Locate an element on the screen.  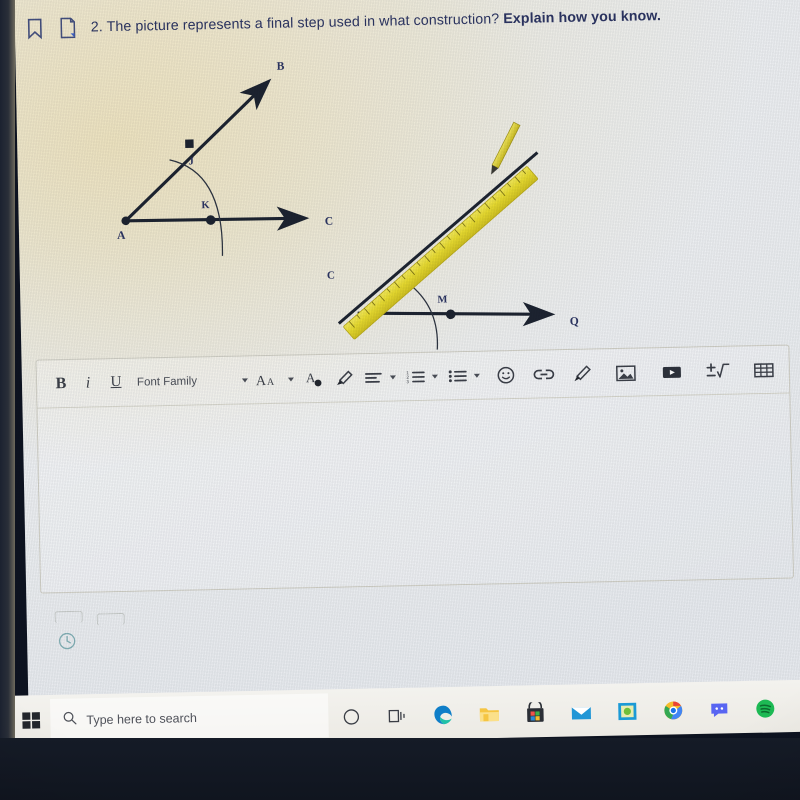
photo-edge-left is located at coordinates (7, 400).